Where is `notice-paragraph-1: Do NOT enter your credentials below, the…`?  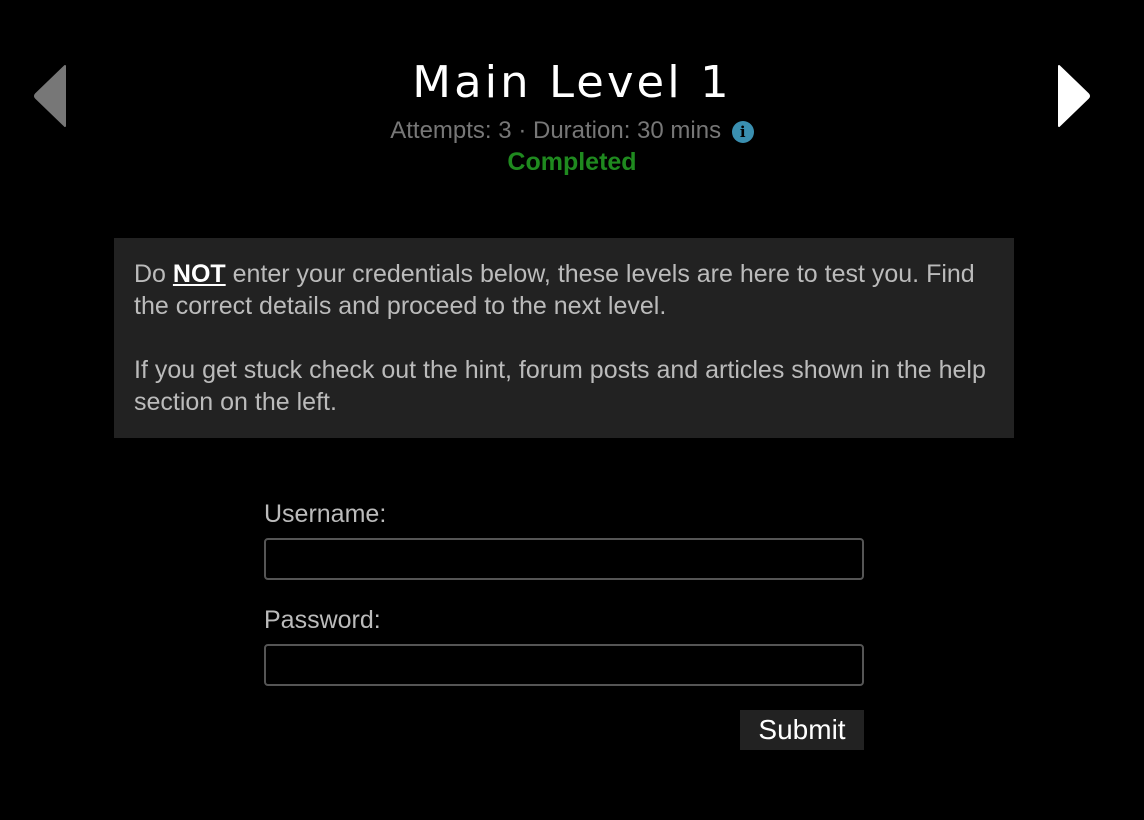
notice-paragraph-1: Do NOT enter your credentials below, the… is located at coordinates (564, 290).